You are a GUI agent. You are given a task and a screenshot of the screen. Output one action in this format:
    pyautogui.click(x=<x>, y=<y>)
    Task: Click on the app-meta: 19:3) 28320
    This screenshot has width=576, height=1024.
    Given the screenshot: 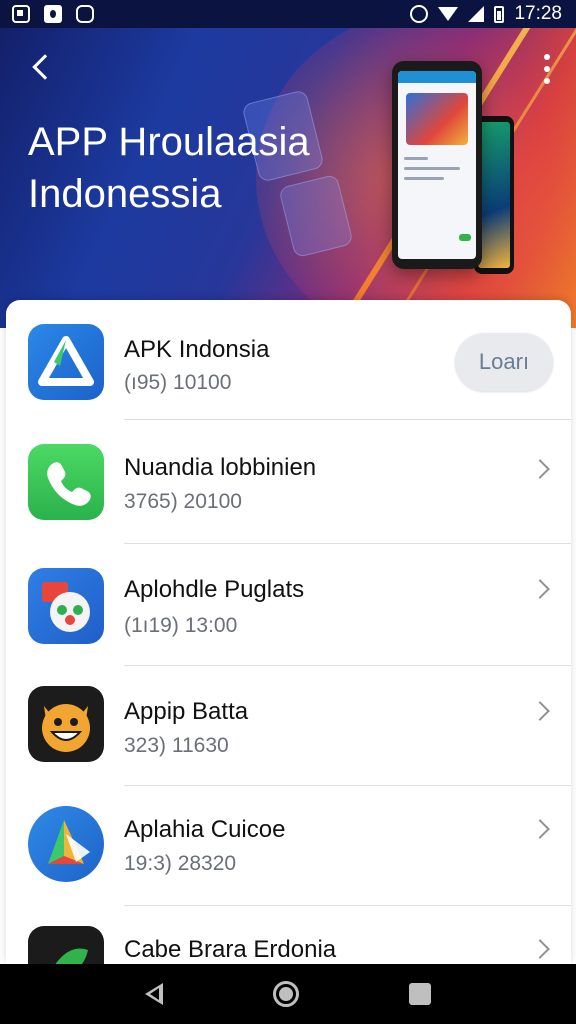 What is the action you would take?
    pyautogui.click(x=180, y=863)
    